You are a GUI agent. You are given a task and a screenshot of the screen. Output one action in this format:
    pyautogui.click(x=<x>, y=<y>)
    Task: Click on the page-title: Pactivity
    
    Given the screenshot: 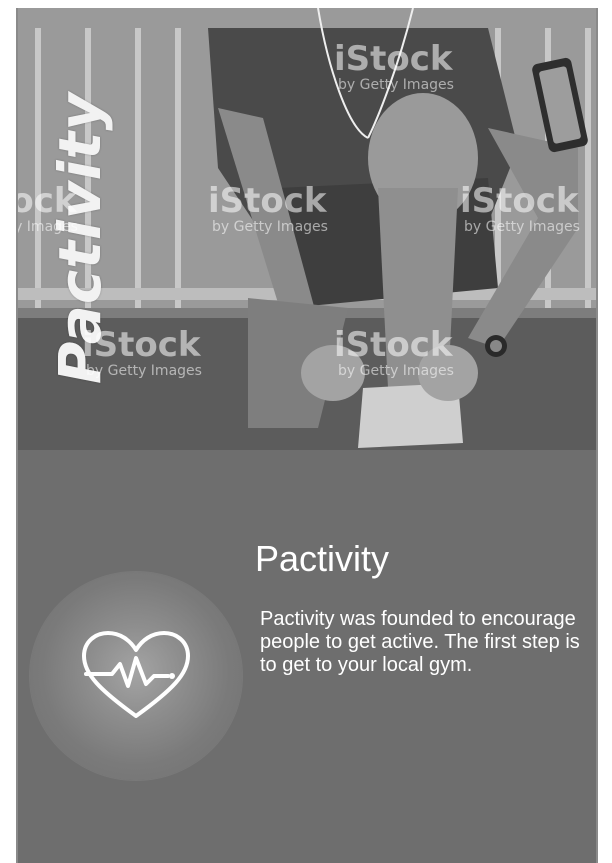 What is the action you would take?
    pyautogui.click(x=322, y=558)
    